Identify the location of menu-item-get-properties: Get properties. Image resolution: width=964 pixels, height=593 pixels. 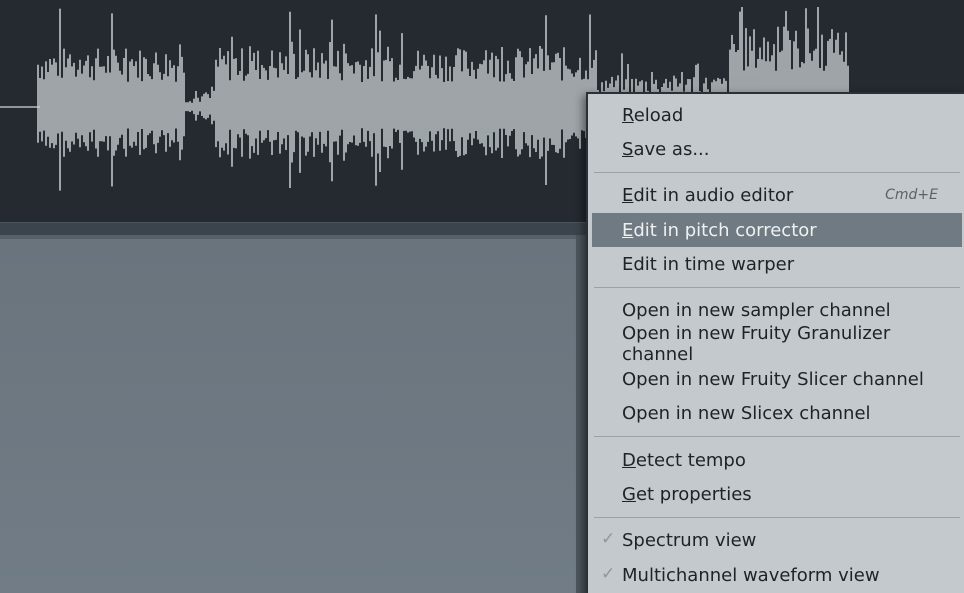
(777, 494).